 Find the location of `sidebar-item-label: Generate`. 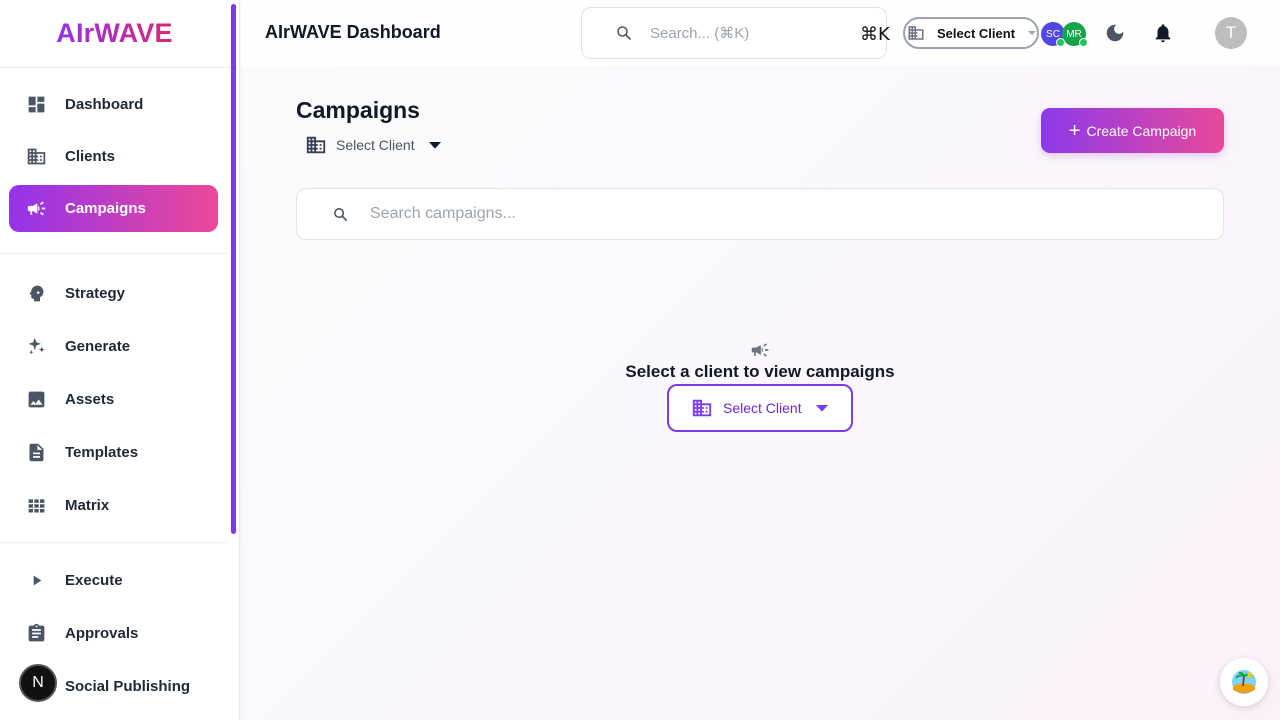

sidebar-item-label: Generate is located at coordinates (98, 346).